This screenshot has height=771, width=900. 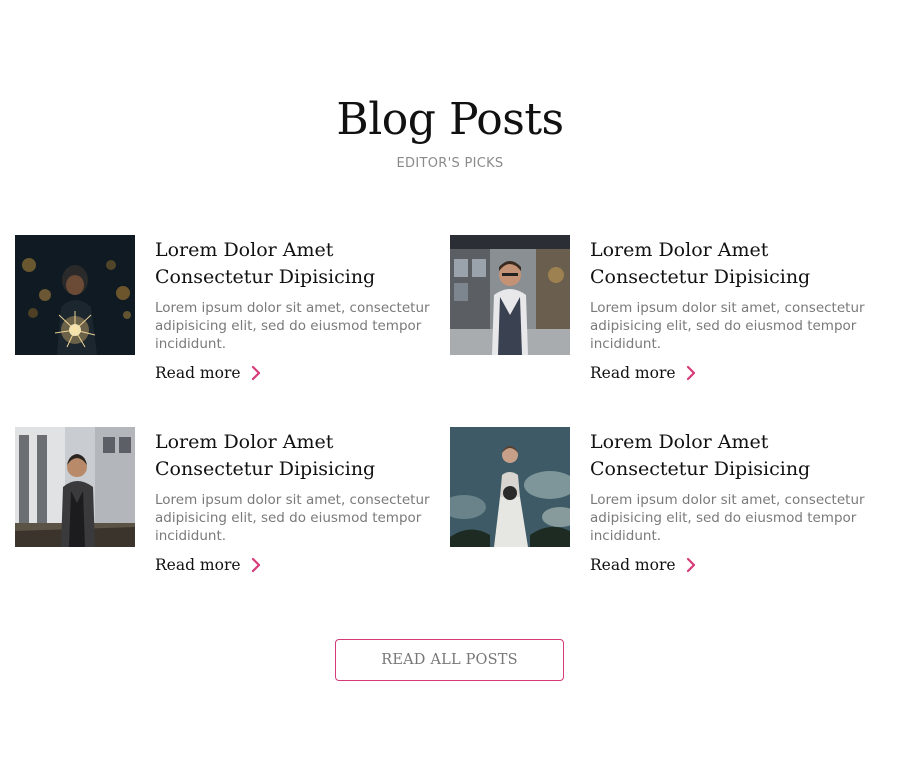 I want to click on page-title: Blog Posts, so click(x=450, y=119).